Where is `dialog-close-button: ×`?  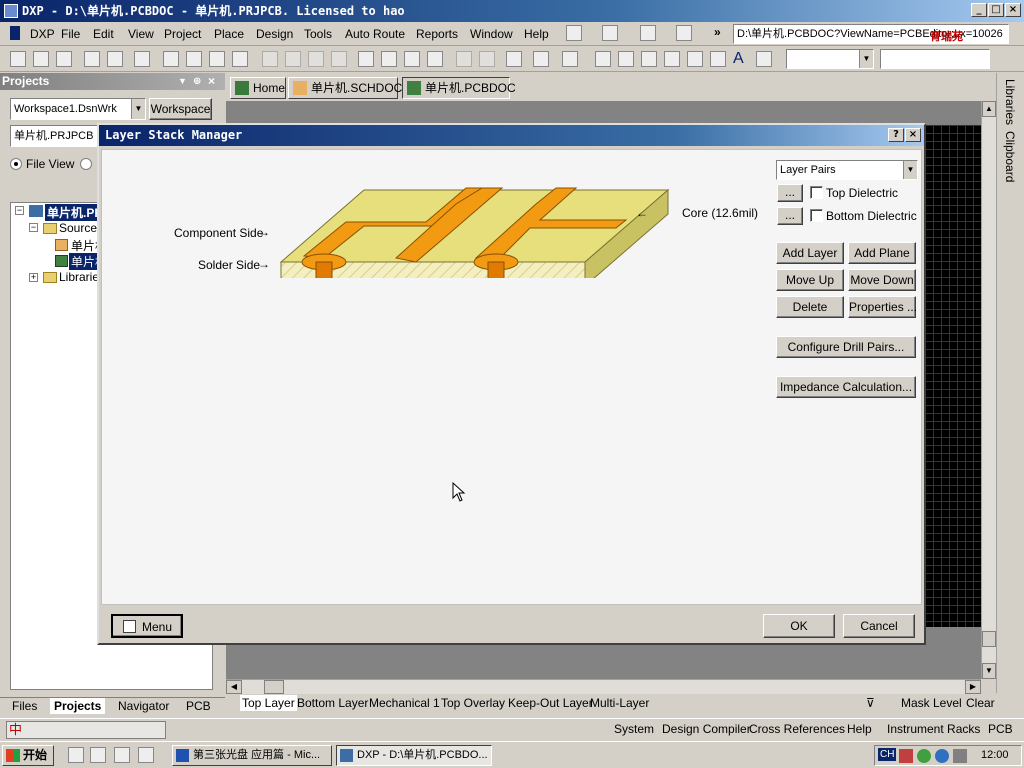 dialog-close-button: × is located at coordinates (913, 135).